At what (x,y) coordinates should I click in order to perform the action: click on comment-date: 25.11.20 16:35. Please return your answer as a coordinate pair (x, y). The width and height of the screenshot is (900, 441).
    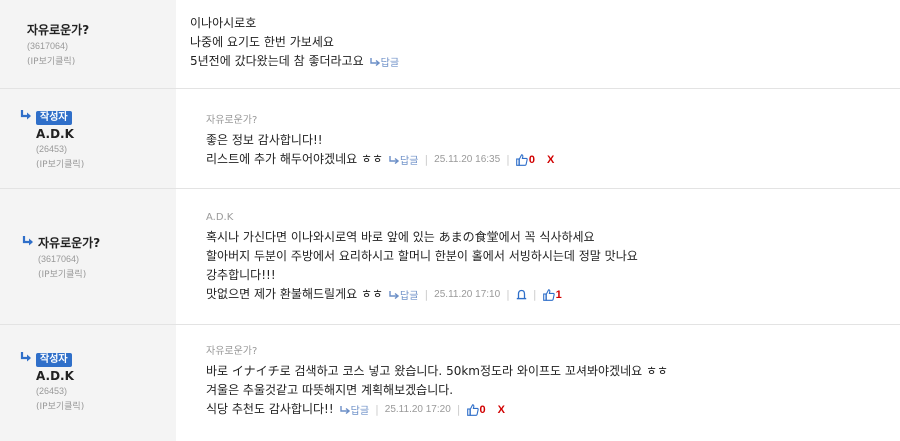
    Looking at the image, I should click on (467, 159).